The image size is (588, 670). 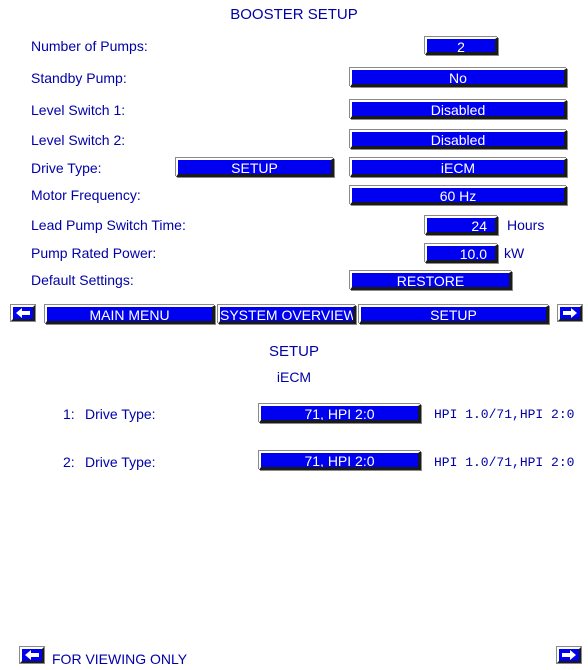 I want to click on drive-type-1-field: 71, HPI 2:0, so click(x=340, y=413).